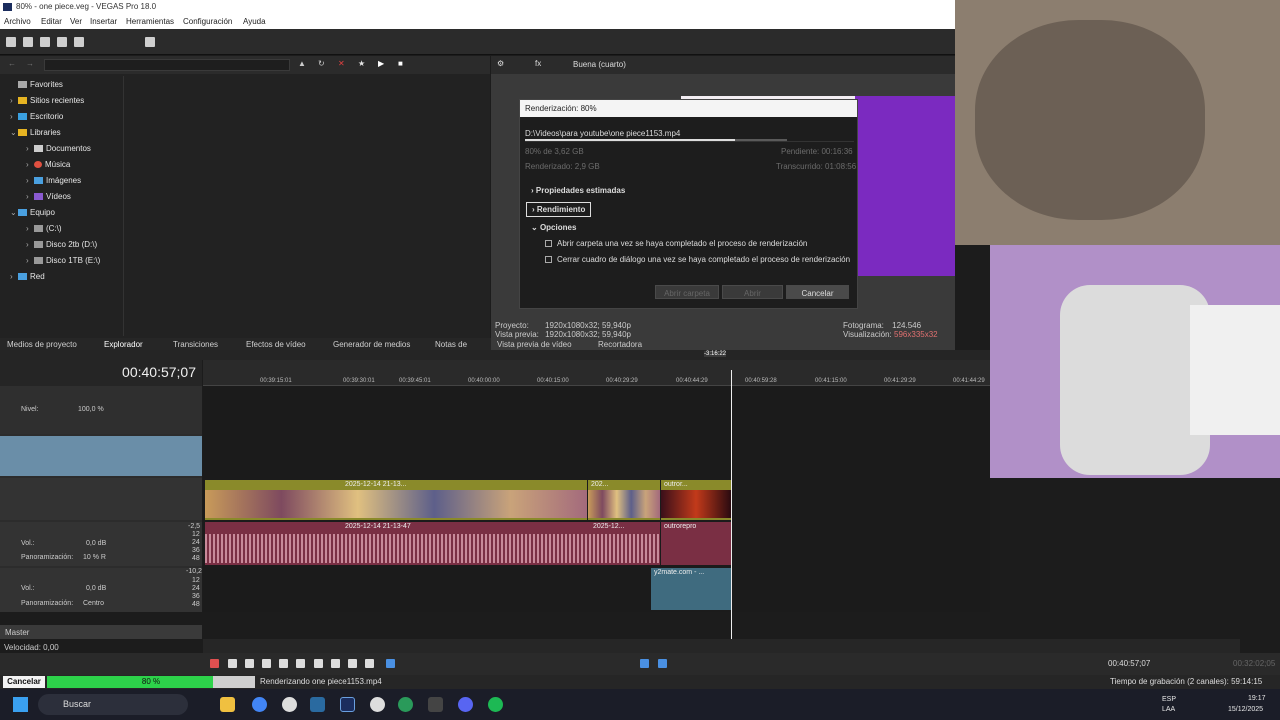 Image resolution: width=1280 pixels, height=720 pixels. I want to click on windows-start-icon, so click(20, 704).